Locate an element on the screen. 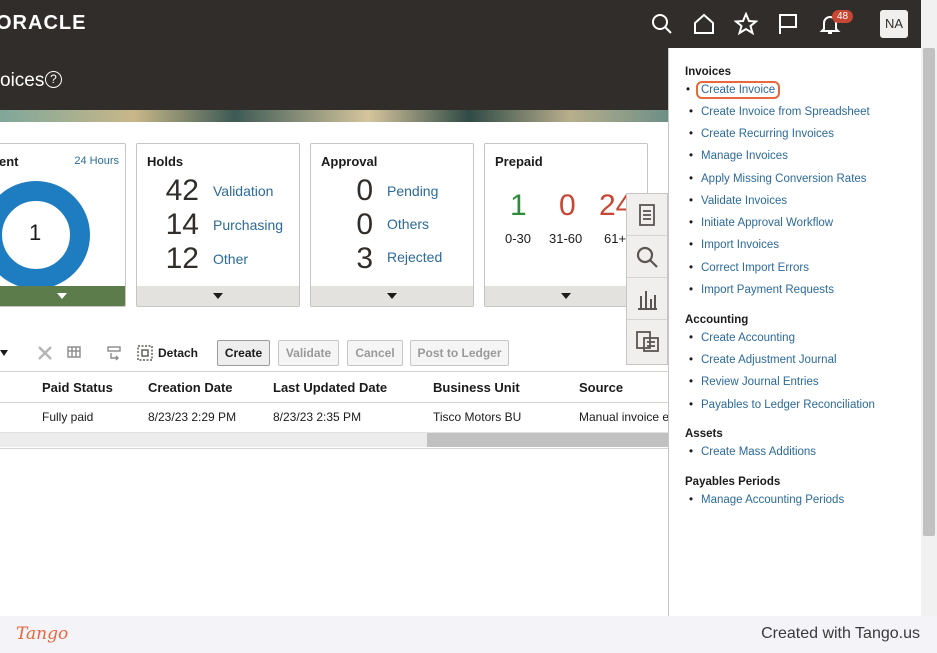 This screenshot has height=653, width=937. tango-logo: Tango is located at coordinates (42, 634).